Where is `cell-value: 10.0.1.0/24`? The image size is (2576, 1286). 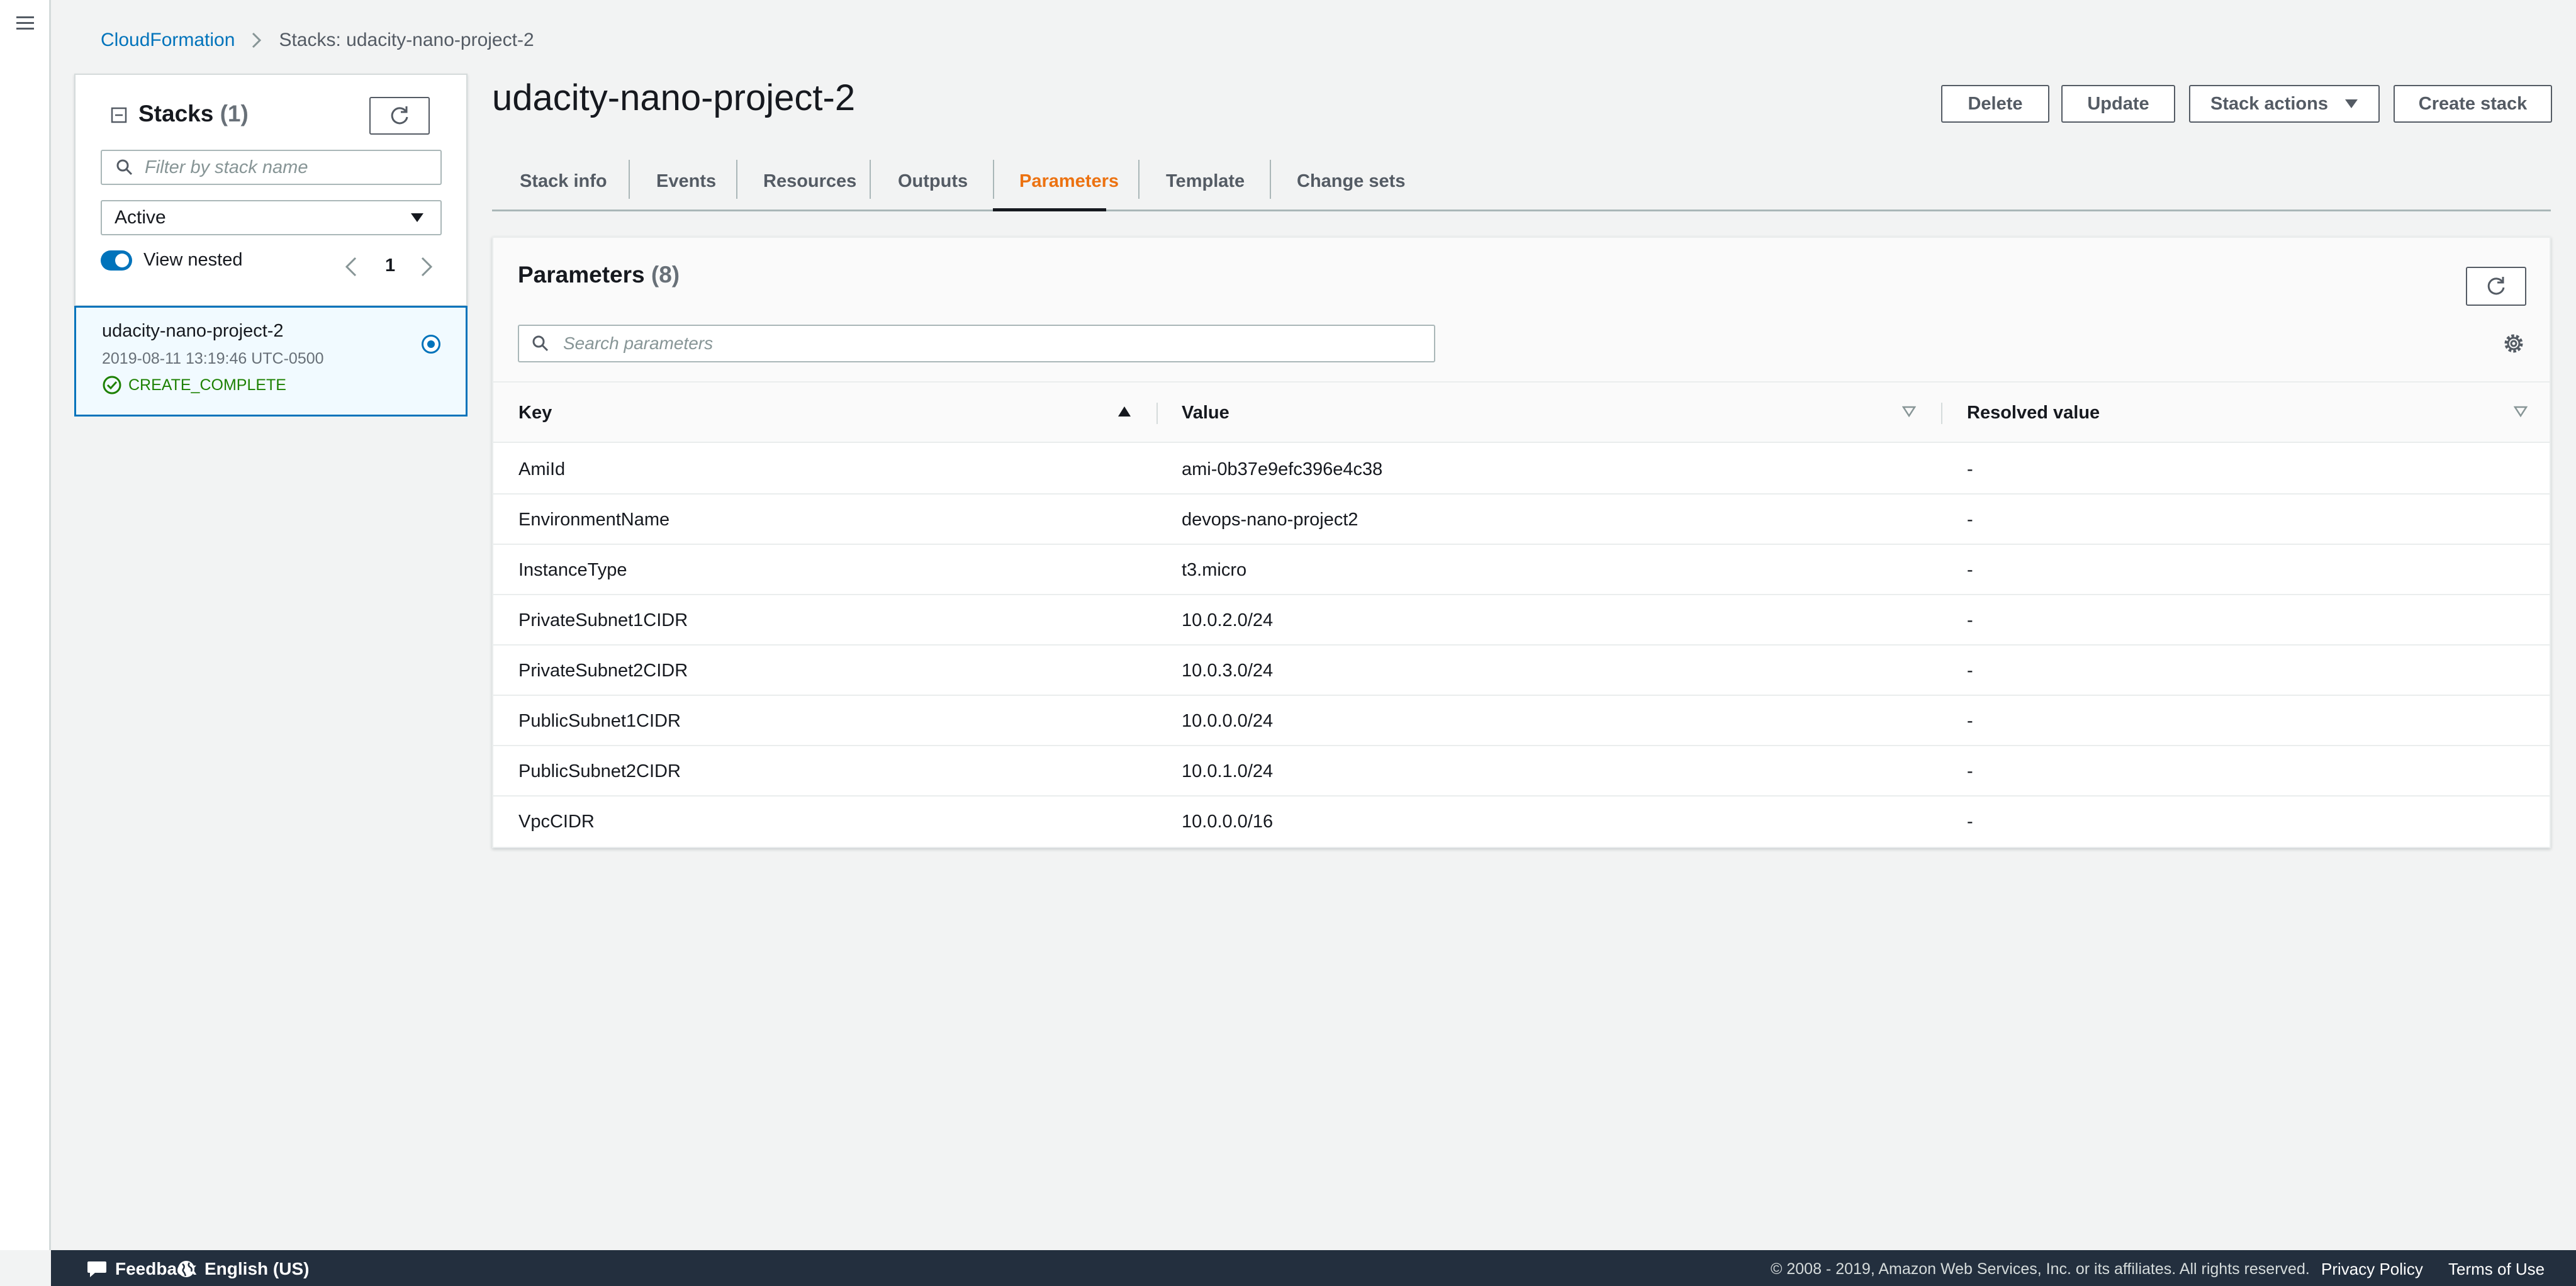 cell-value: 10.0.1.0/24 is located at coordinates (1228, 771).